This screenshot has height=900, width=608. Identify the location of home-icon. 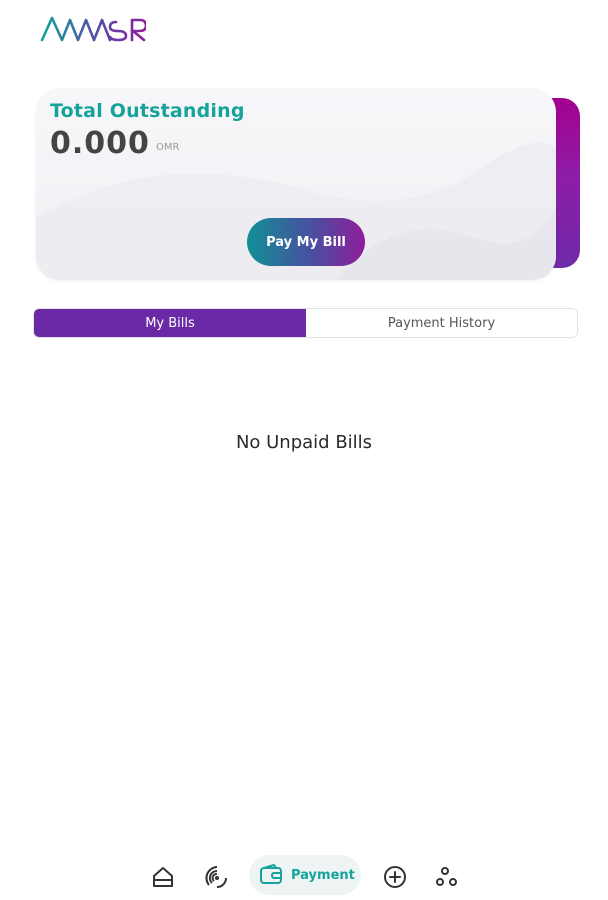
(163, 877).